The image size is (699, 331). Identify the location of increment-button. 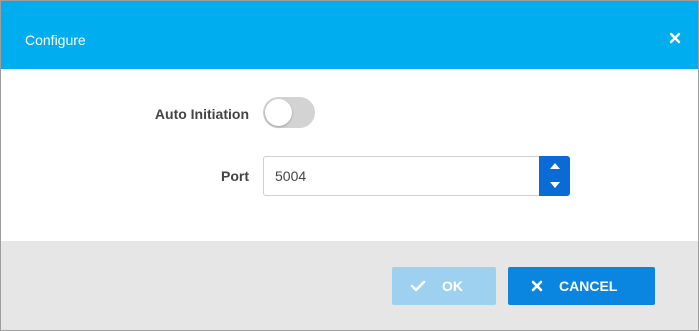
(554, 166).